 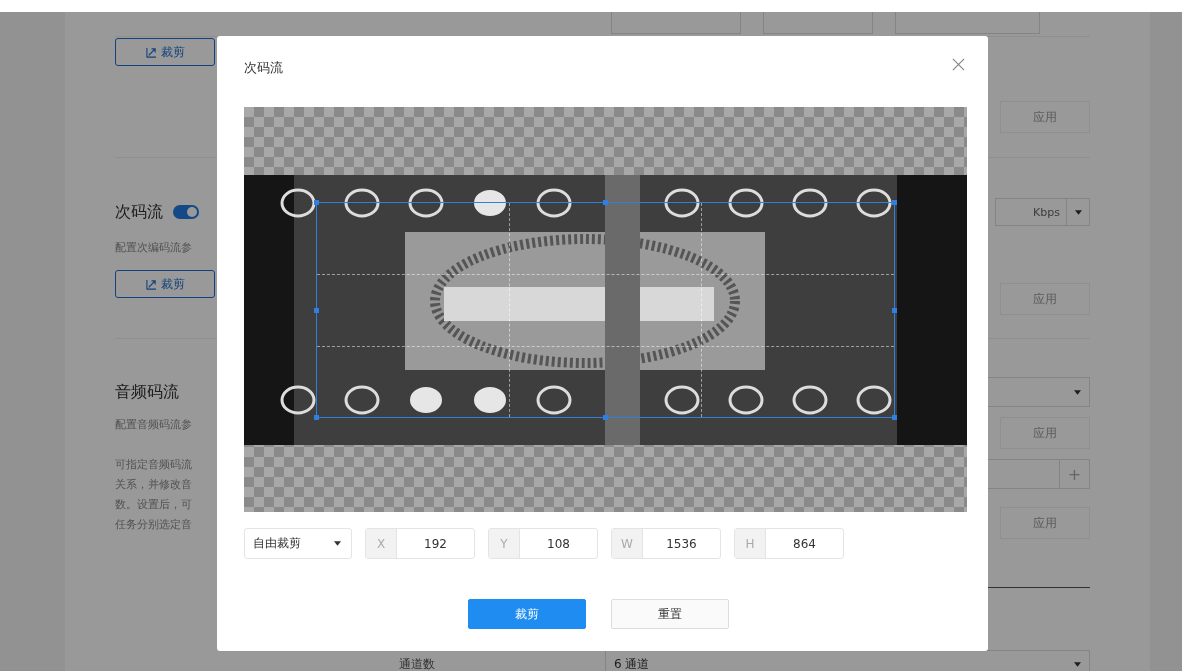 I want to click on section-title: 音频码流, so click(x=147, y=392).